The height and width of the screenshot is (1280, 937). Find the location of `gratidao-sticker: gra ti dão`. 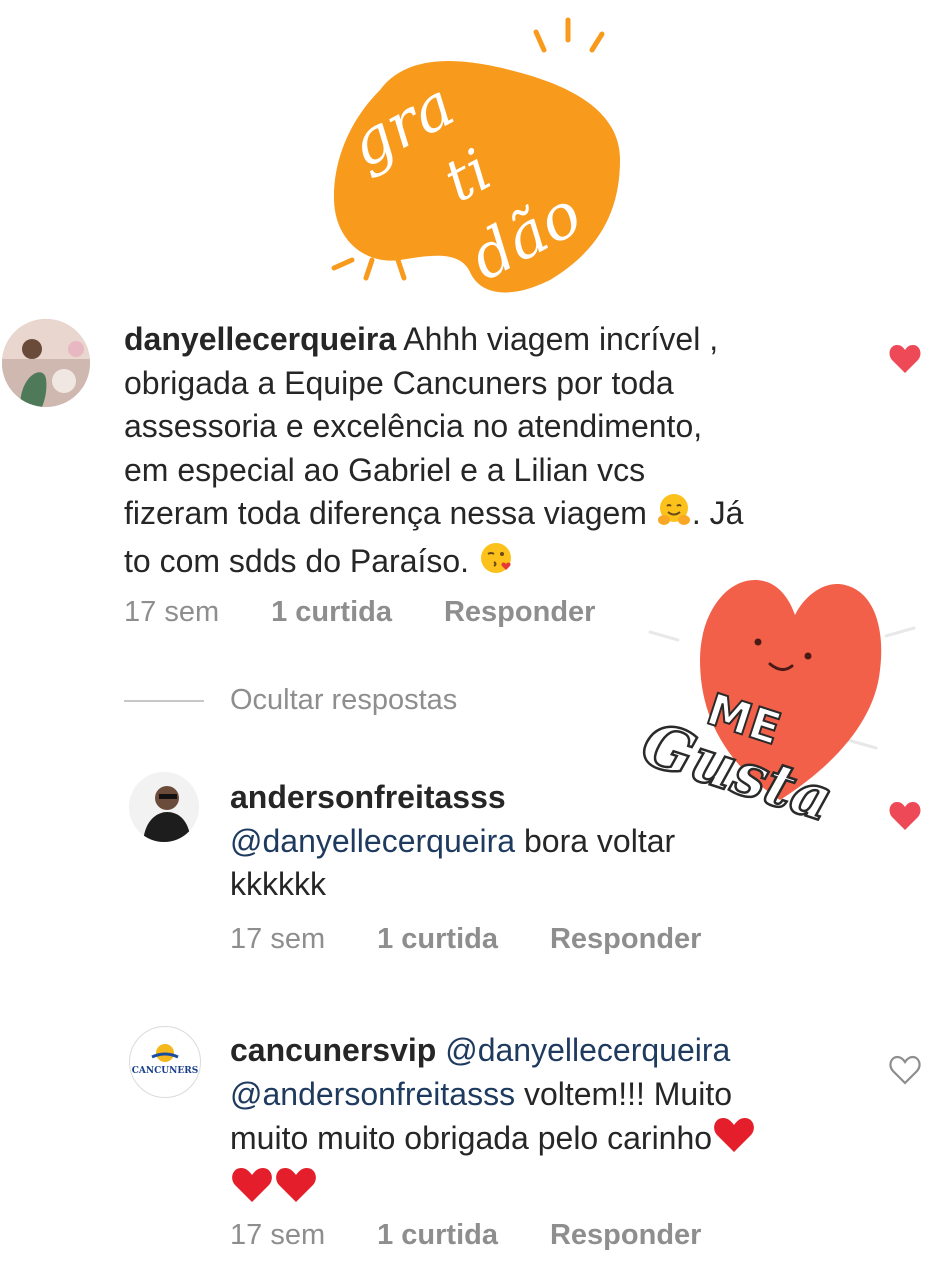

gratidao-sticker: gra ti dão is located at coordinates (475, 160).